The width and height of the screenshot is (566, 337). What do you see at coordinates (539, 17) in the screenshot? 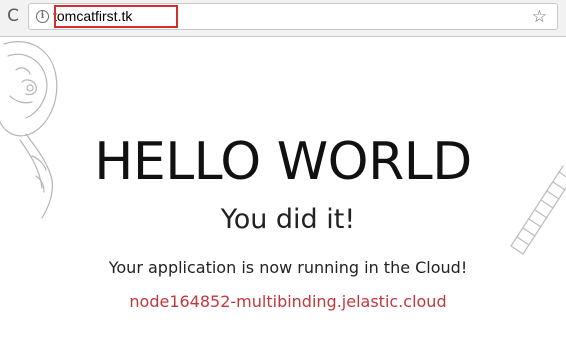
I see `bookmark-star-icon: ☆` at bounding box center [539, 17].